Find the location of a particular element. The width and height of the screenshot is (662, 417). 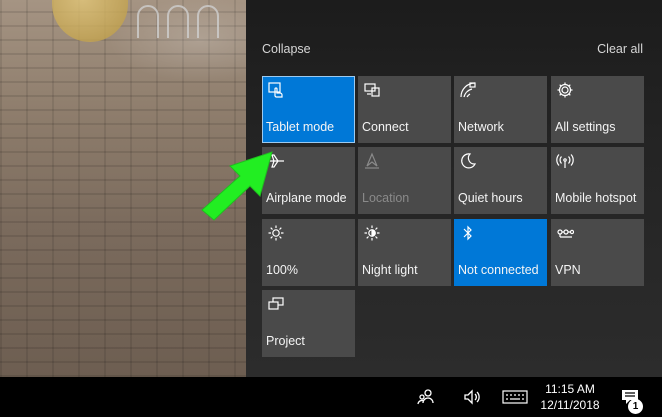

taskbar-clock: 11:15 AM 12/11/2018 is located at coordinates (570, 397).